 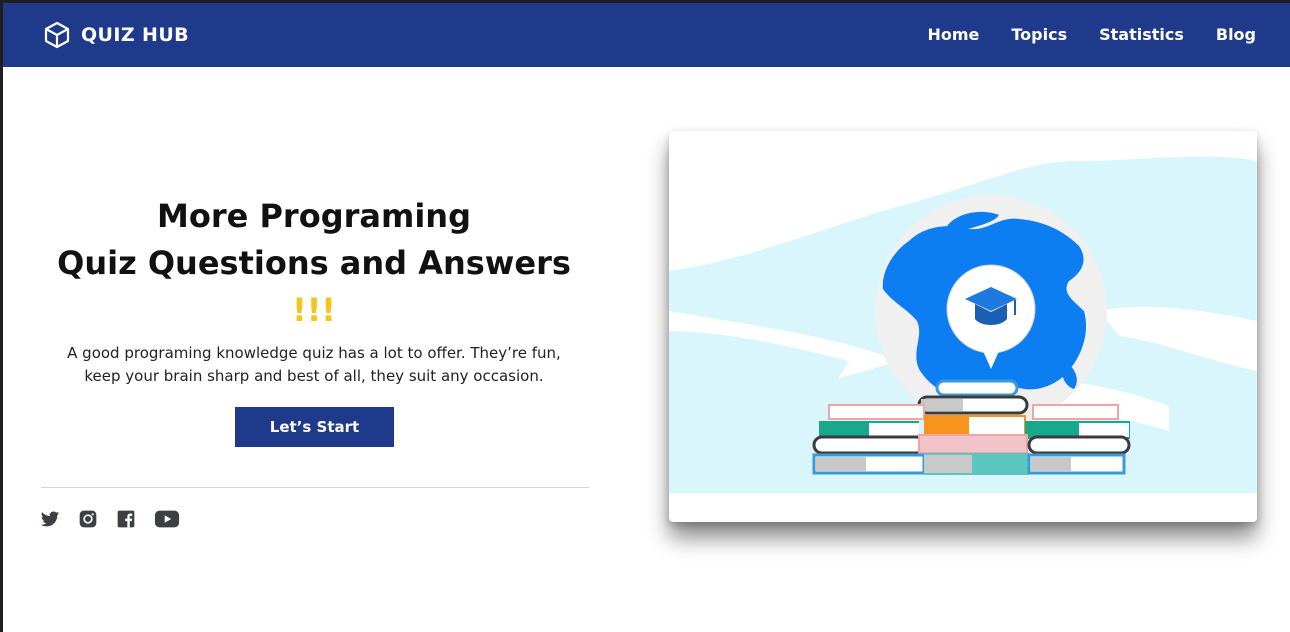 I want to click on brand-name: QUIZ HUB, so click(x=135, y=35).